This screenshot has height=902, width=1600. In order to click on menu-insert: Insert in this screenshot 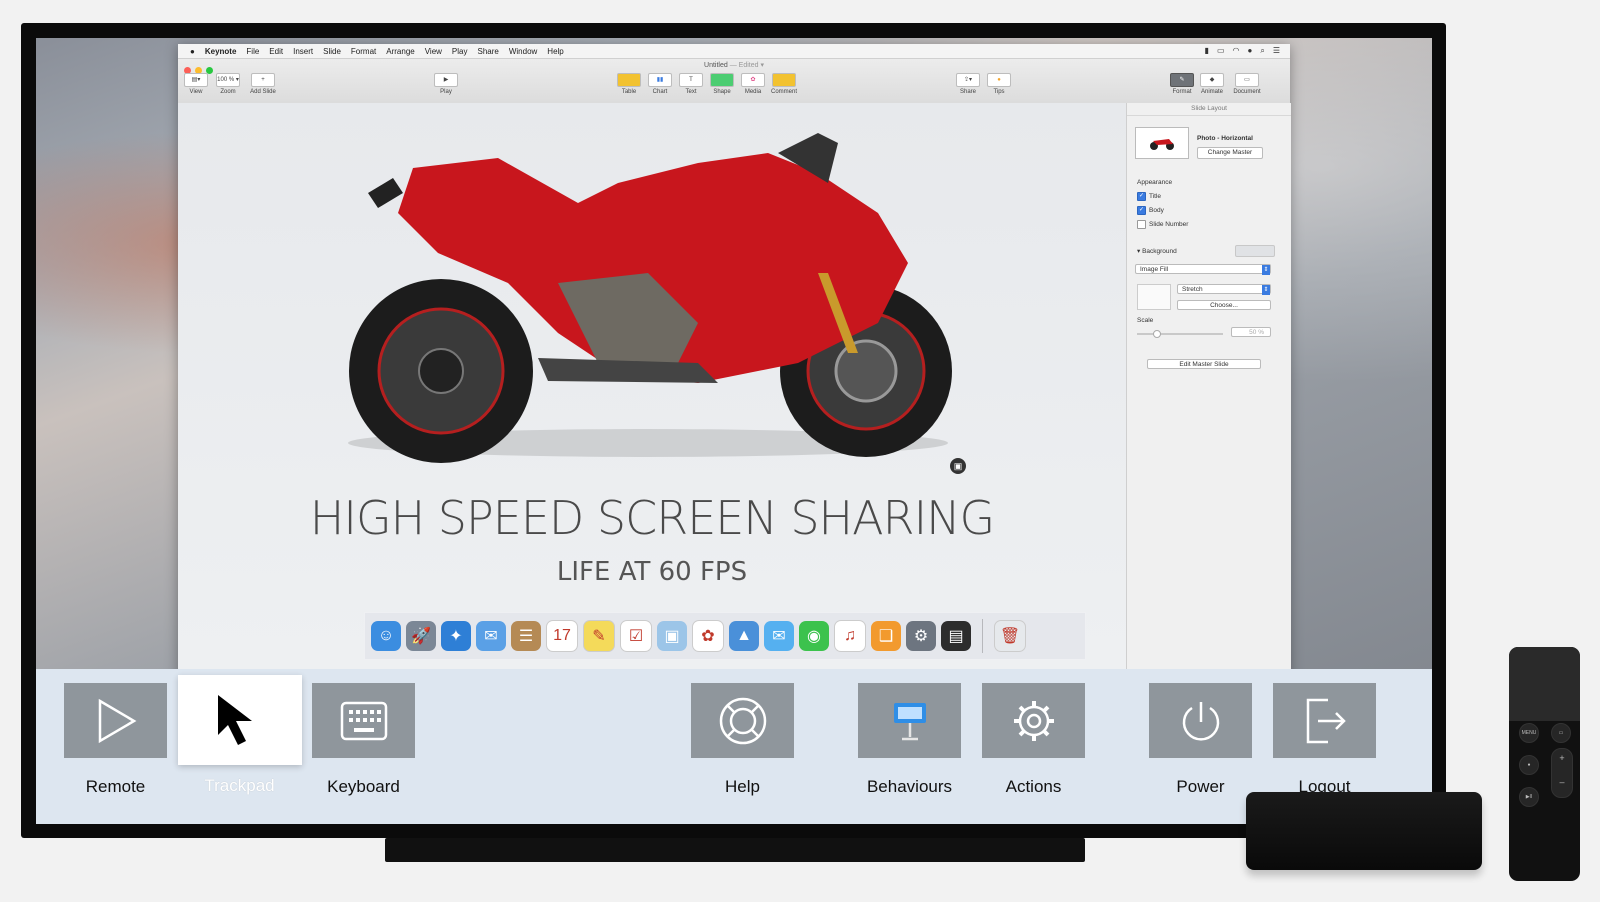, I will do `click(303, 51)`.